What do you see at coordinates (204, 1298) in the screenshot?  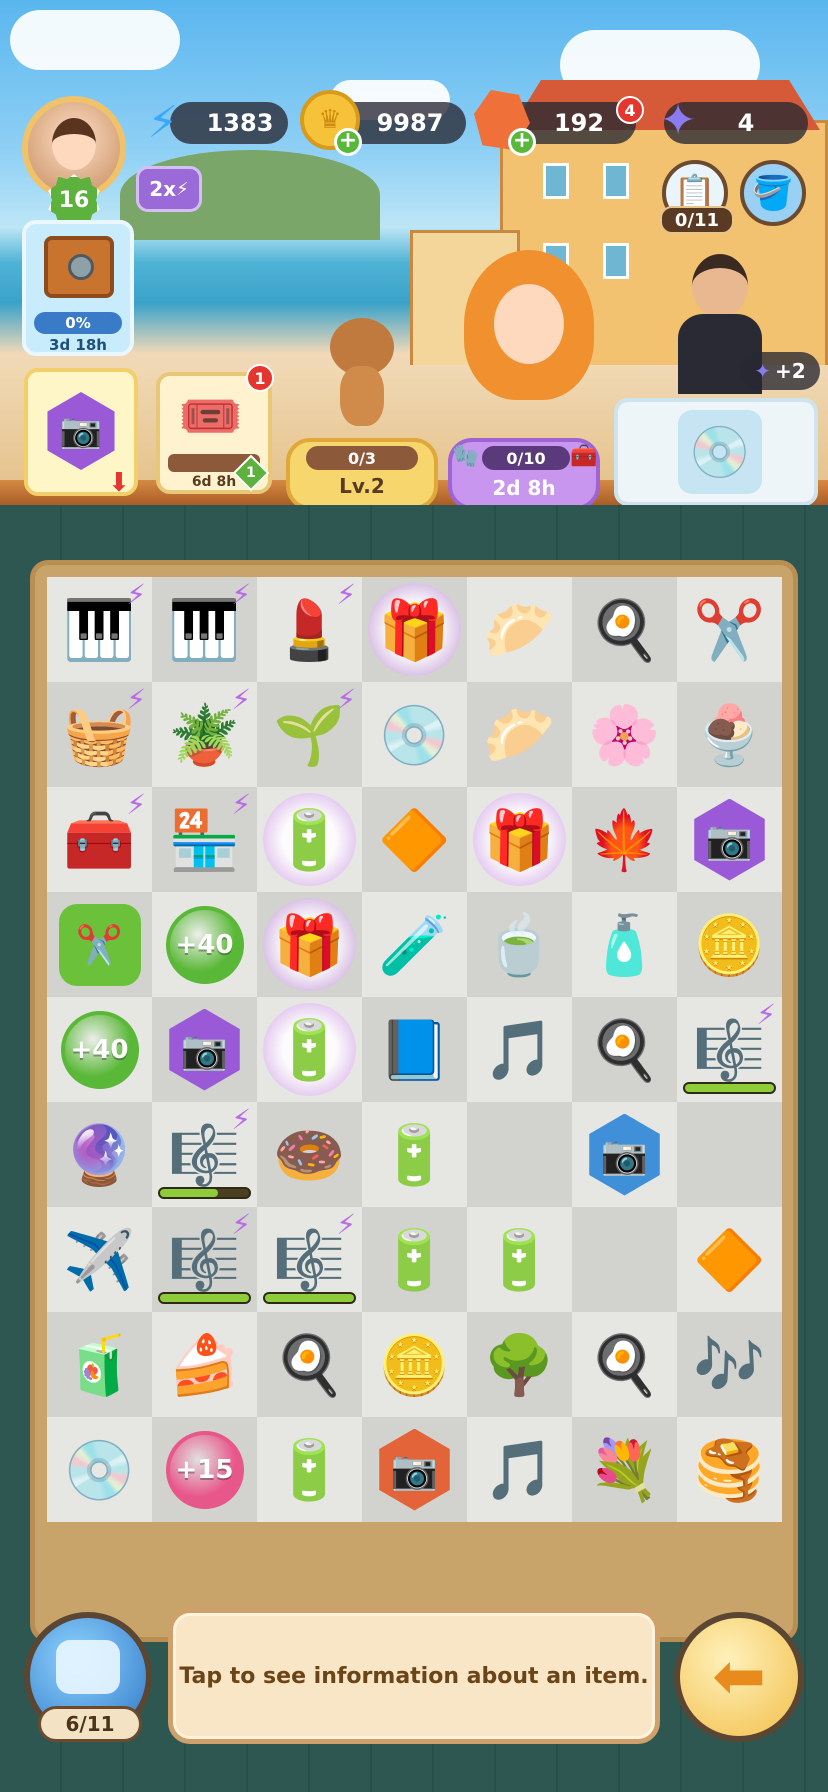 I see `charge-progress-bar` at bounding box center [204, 1298].